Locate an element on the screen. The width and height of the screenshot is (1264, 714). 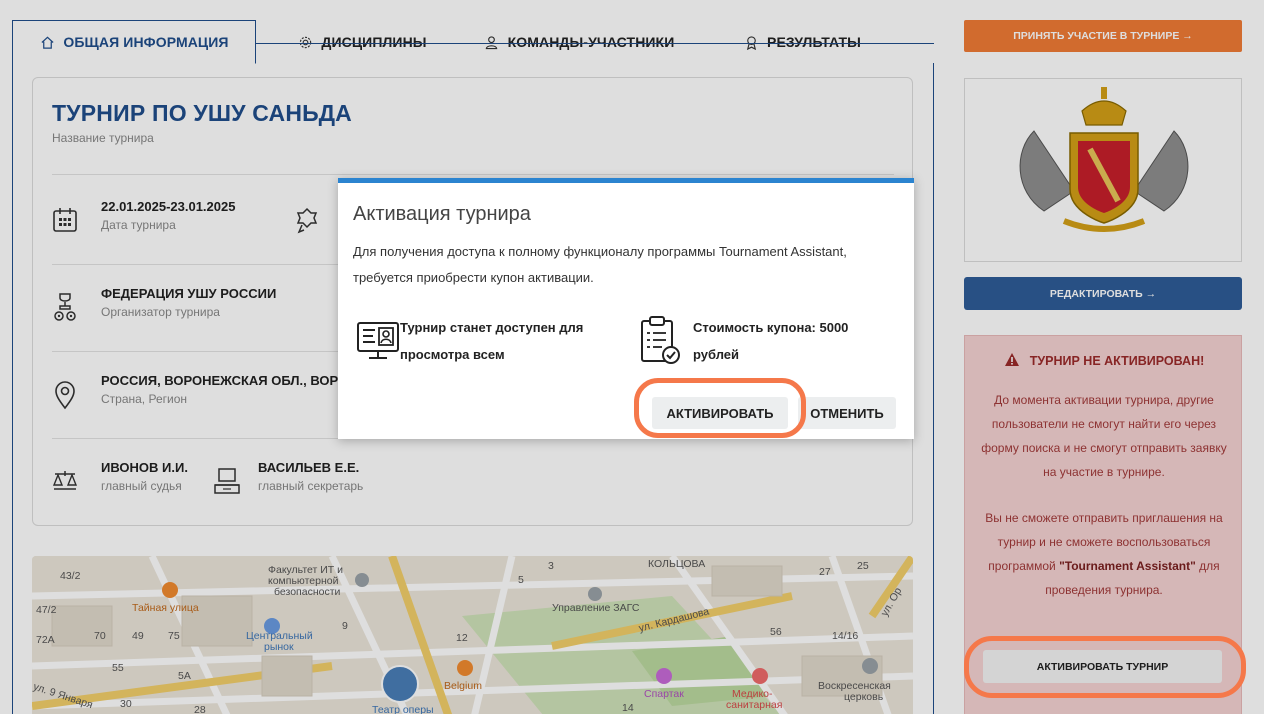
monitor-user-icon is located at coordinates (378, 342).